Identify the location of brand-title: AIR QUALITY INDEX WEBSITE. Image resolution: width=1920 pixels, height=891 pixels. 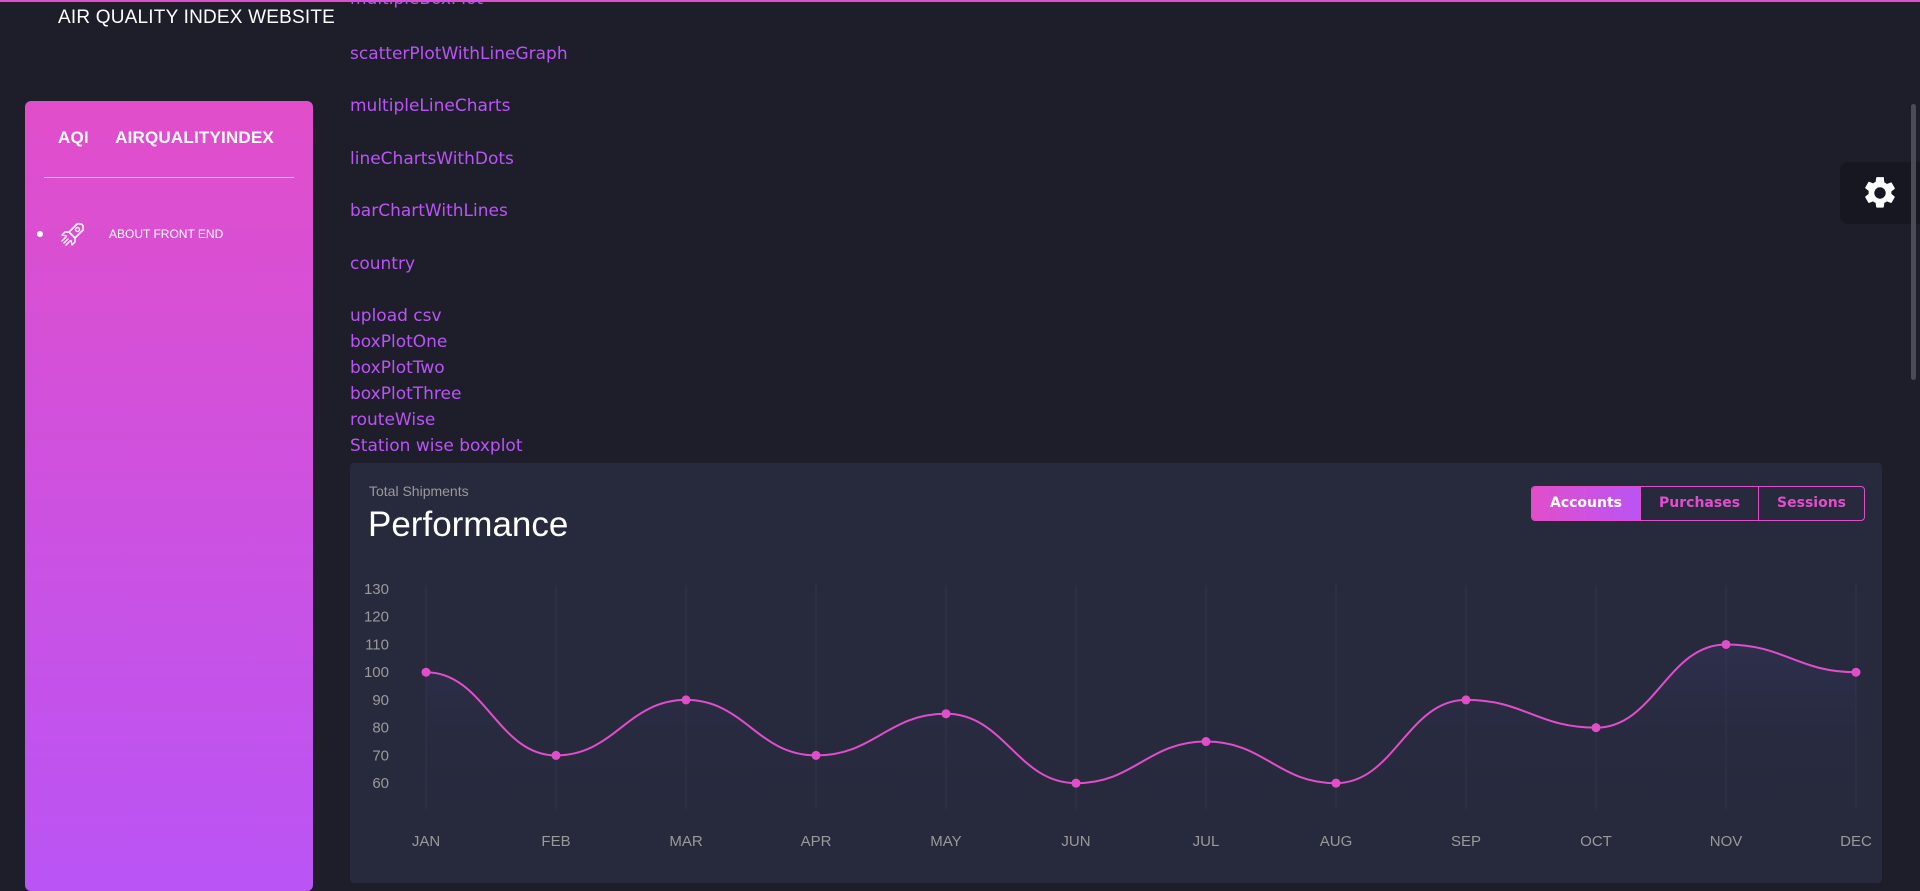
(196, 18).